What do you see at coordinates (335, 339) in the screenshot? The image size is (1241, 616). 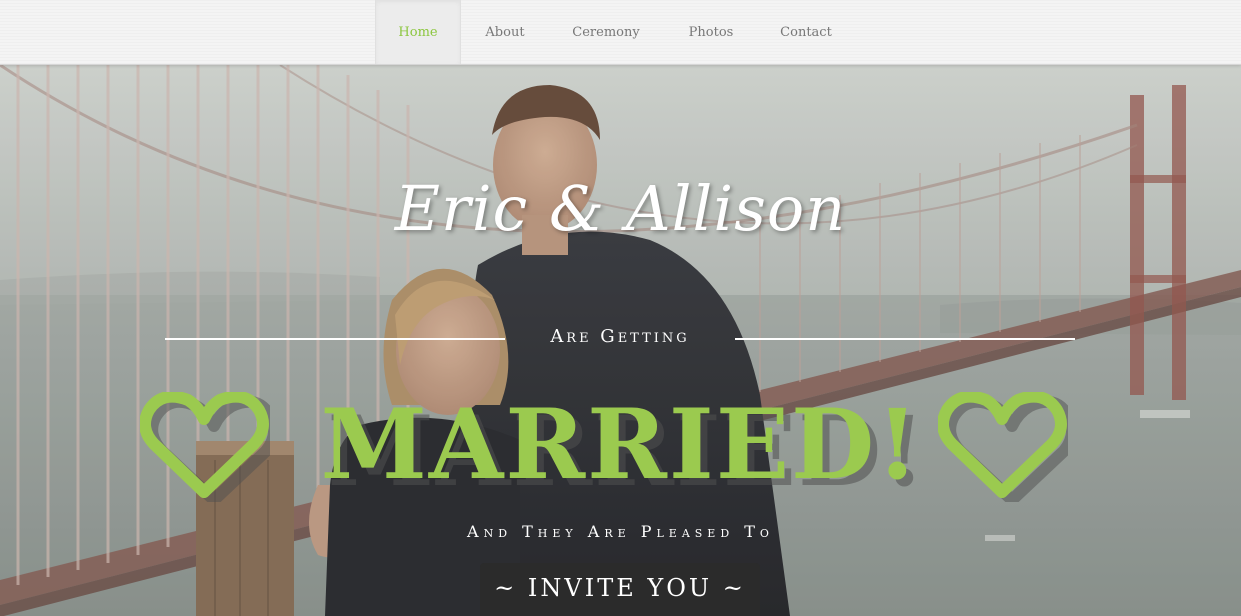 I see `divider-left` at bounding box center [335, 339].